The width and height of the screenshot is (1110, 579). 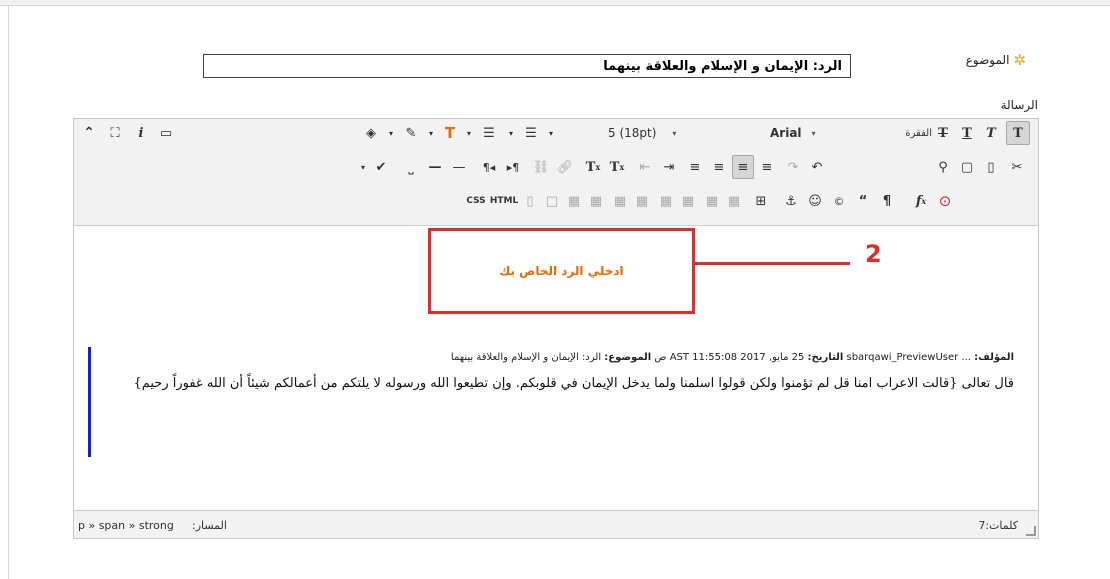 I want to click on table-cell-icon: ▯, so click(x=530, y=201).